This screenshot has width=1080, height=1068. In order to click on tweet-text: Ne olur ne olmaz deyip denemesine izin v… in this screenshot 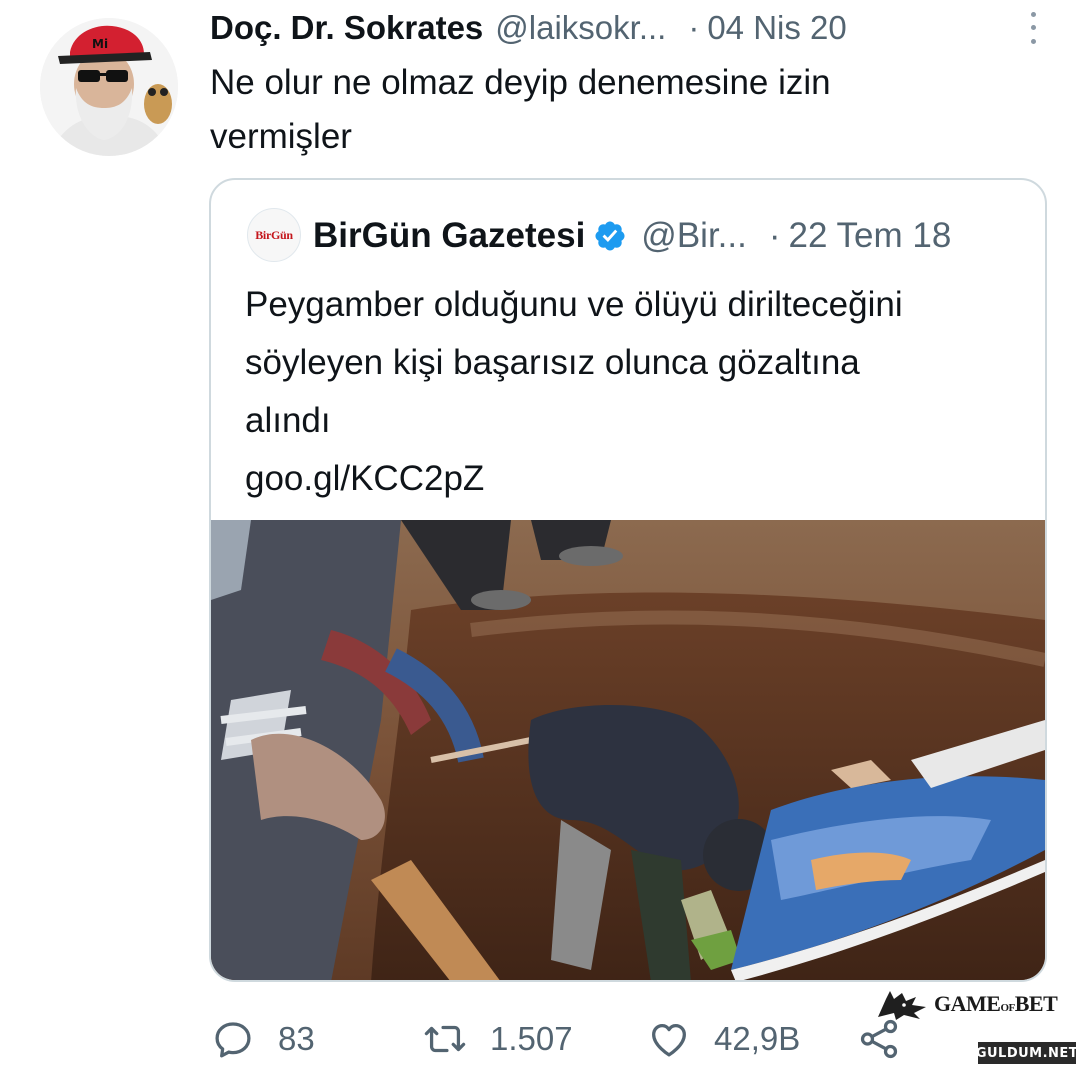, I will do `click(625, 110)`.